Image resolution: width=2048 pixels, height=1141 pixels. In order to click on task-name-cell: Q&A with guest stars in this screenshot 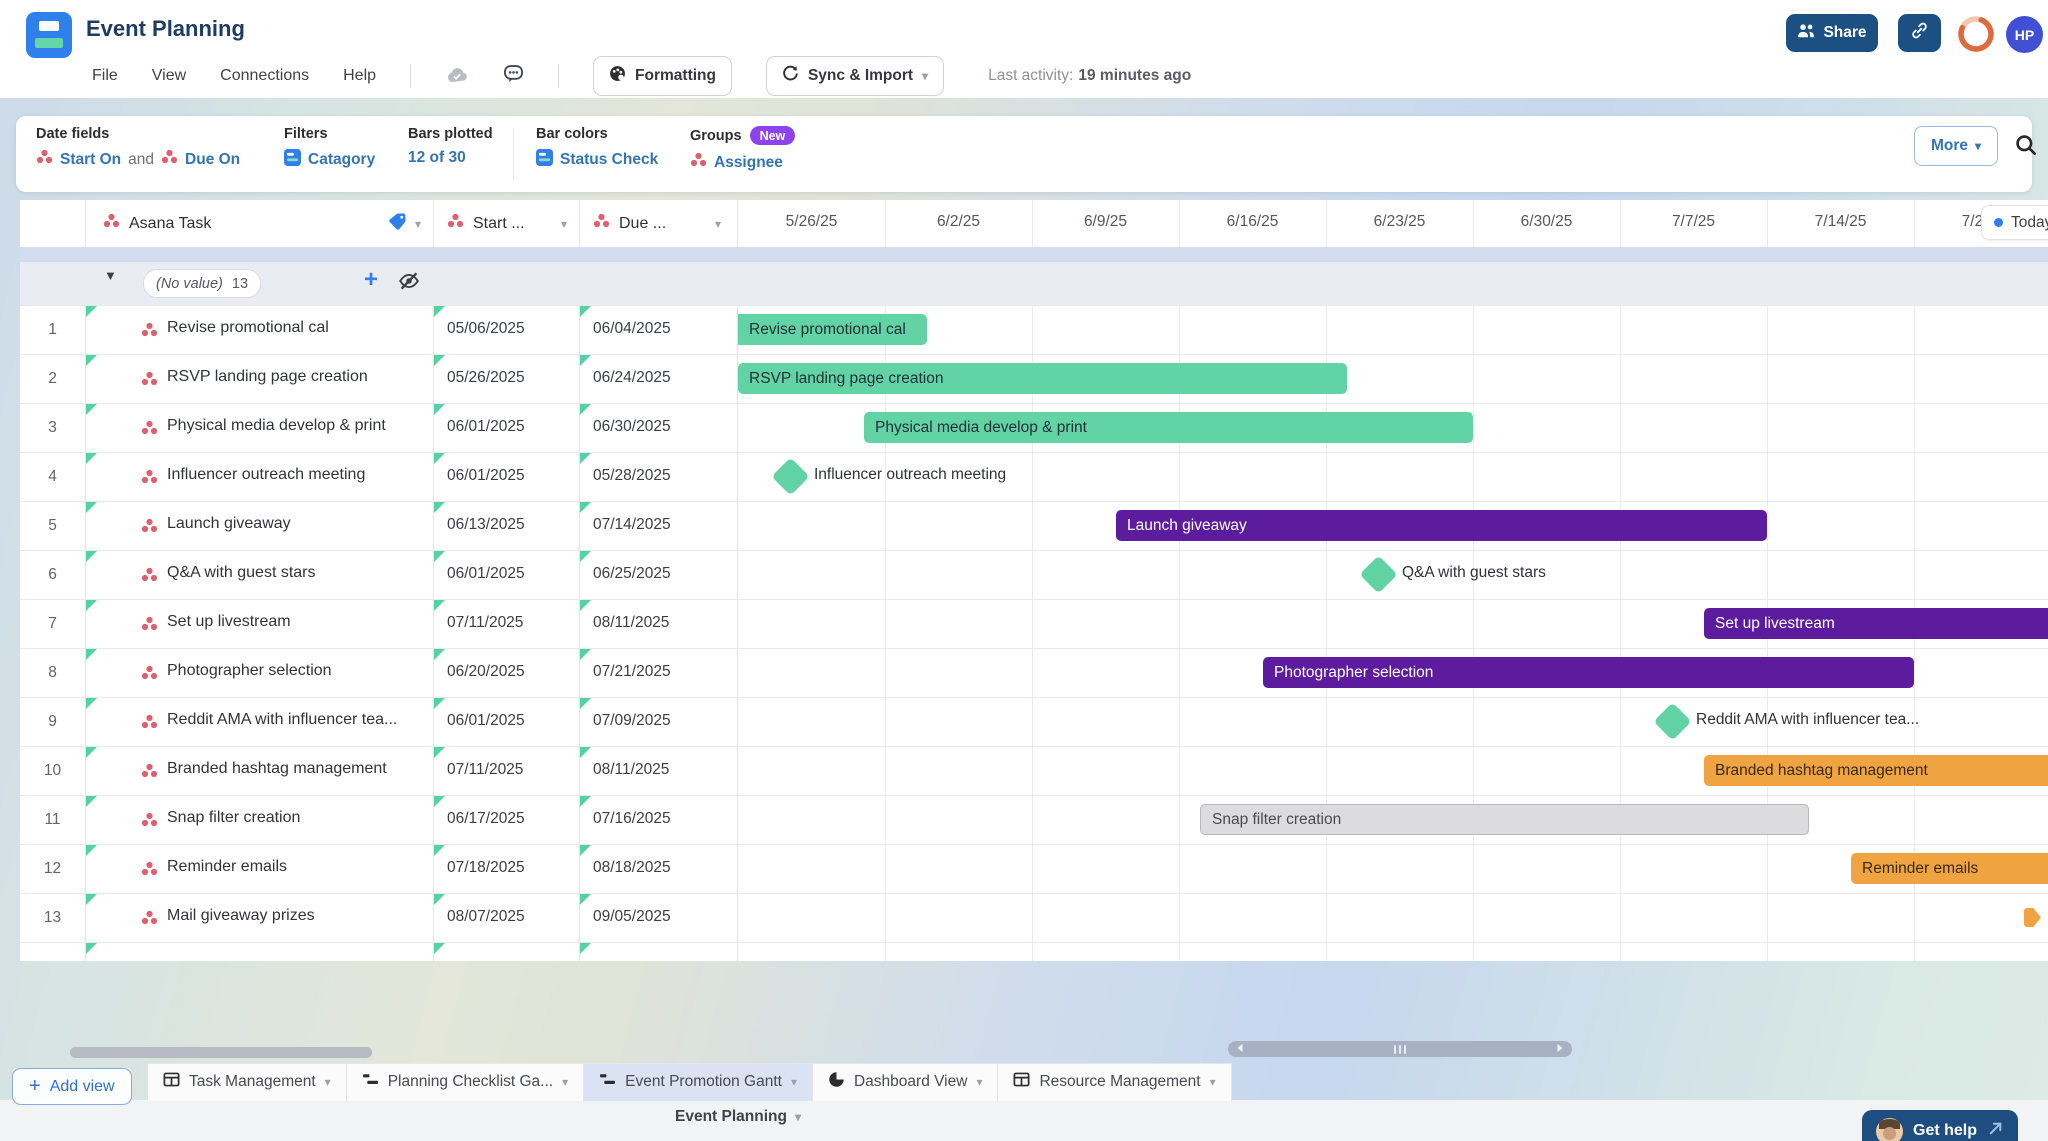, I will do `click(259, 574)`.